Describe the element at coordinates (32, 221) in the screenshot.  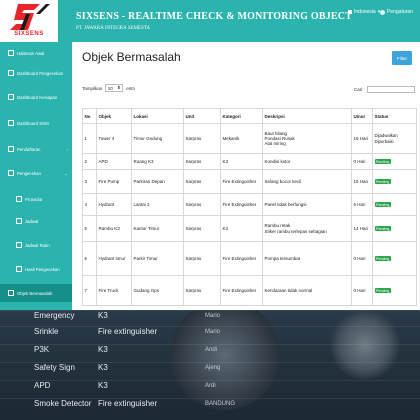
I see `sidebar-item-label: Jadwal` at that location.